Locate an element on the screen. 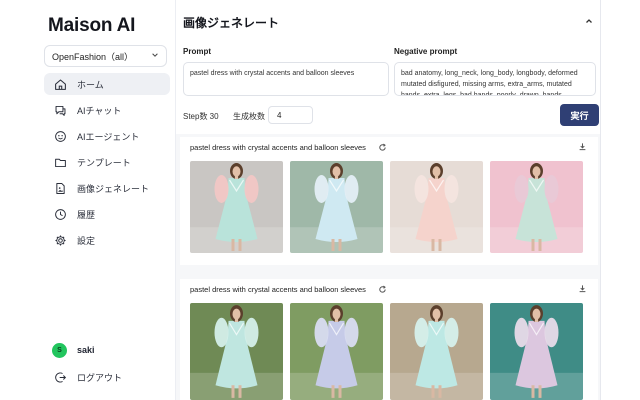 The width and height of the screenshot is (640, 400). logout-button: ログアウト is located at coordinates (107, 377).